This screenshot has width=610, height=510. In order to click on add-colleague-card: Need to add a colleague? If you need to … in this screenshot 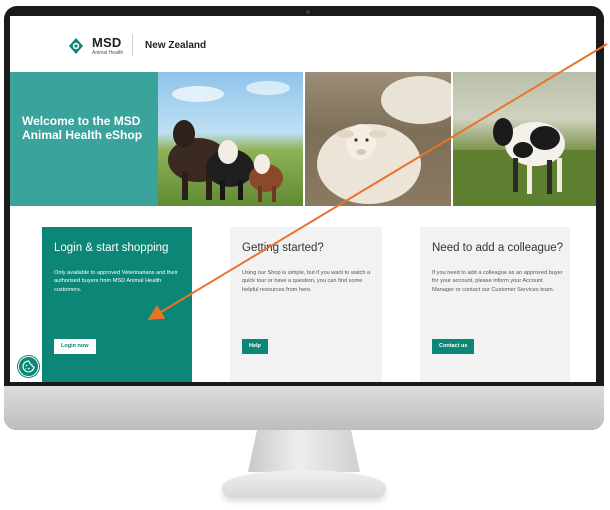, I will do `click(495, 304)`.